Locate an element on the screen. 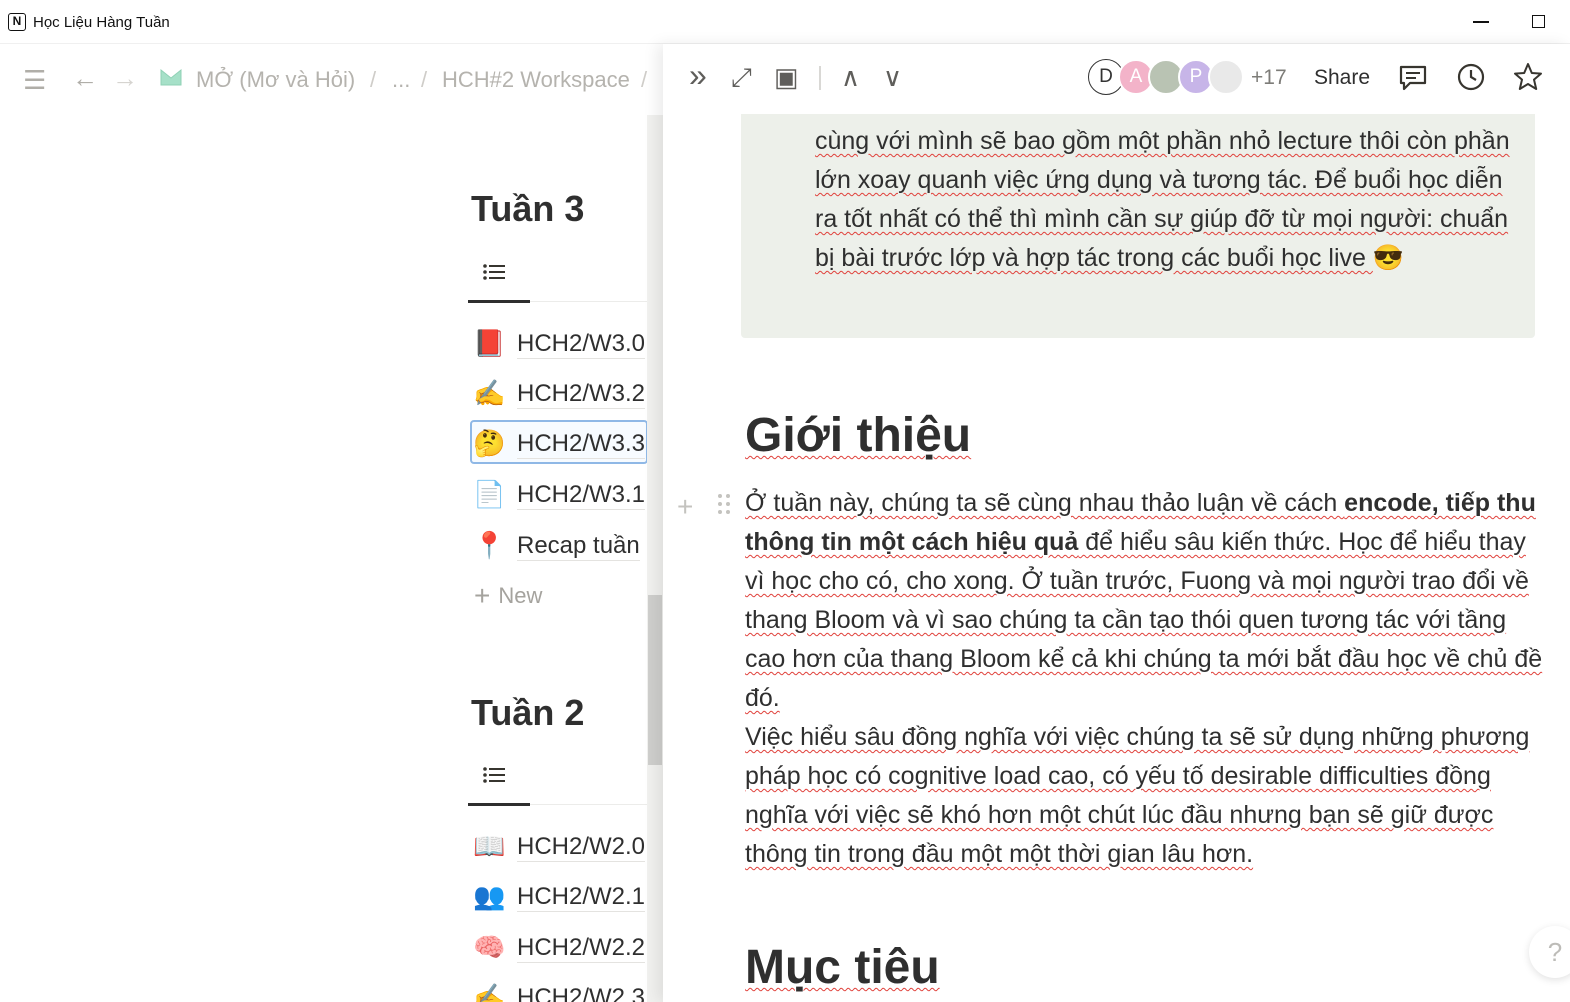  minimize-button is located at coordinates (1481, 22).